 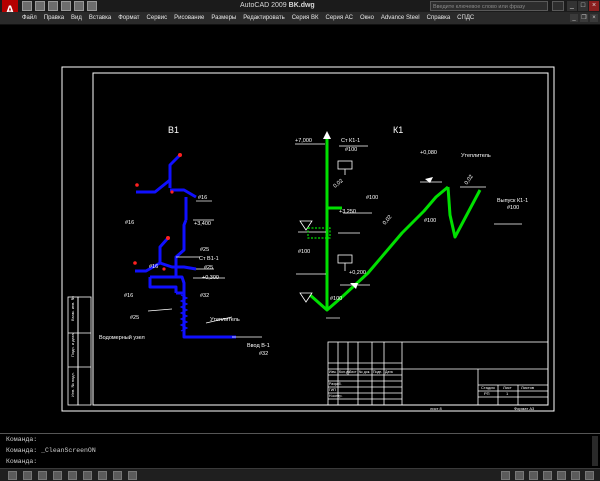 I want to click on app-name: AutoCAD 2009, so click(x=263, y=5).